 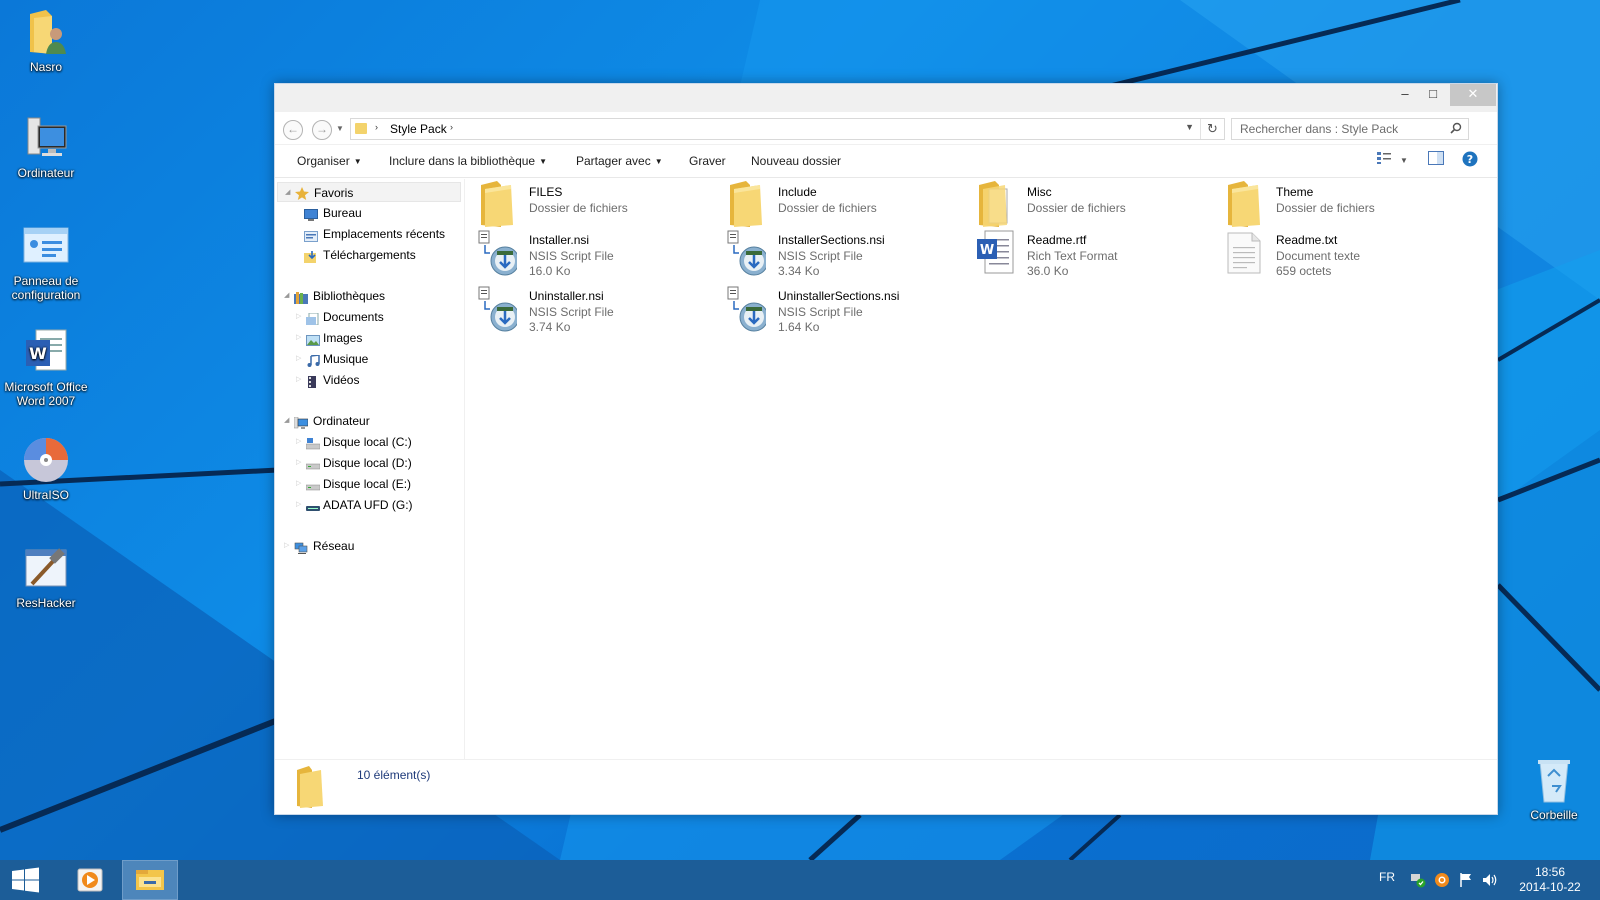 I want to click on file-name: Uninstaller.nsi, so click(x=566, y=296).